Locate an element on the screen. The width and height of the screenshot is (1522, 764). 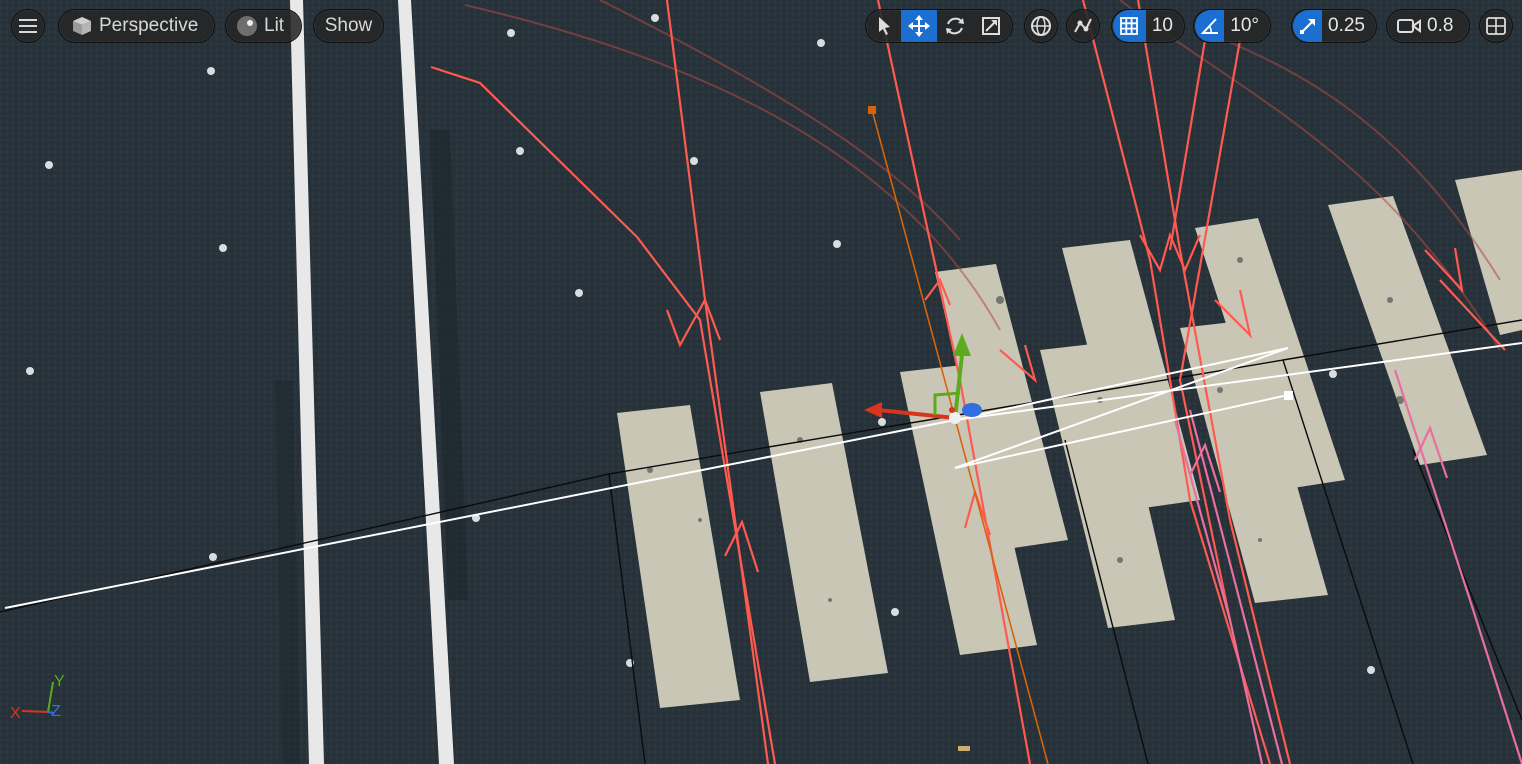
rotation-snap-control: 10° is located at coordinates (1232, 26).